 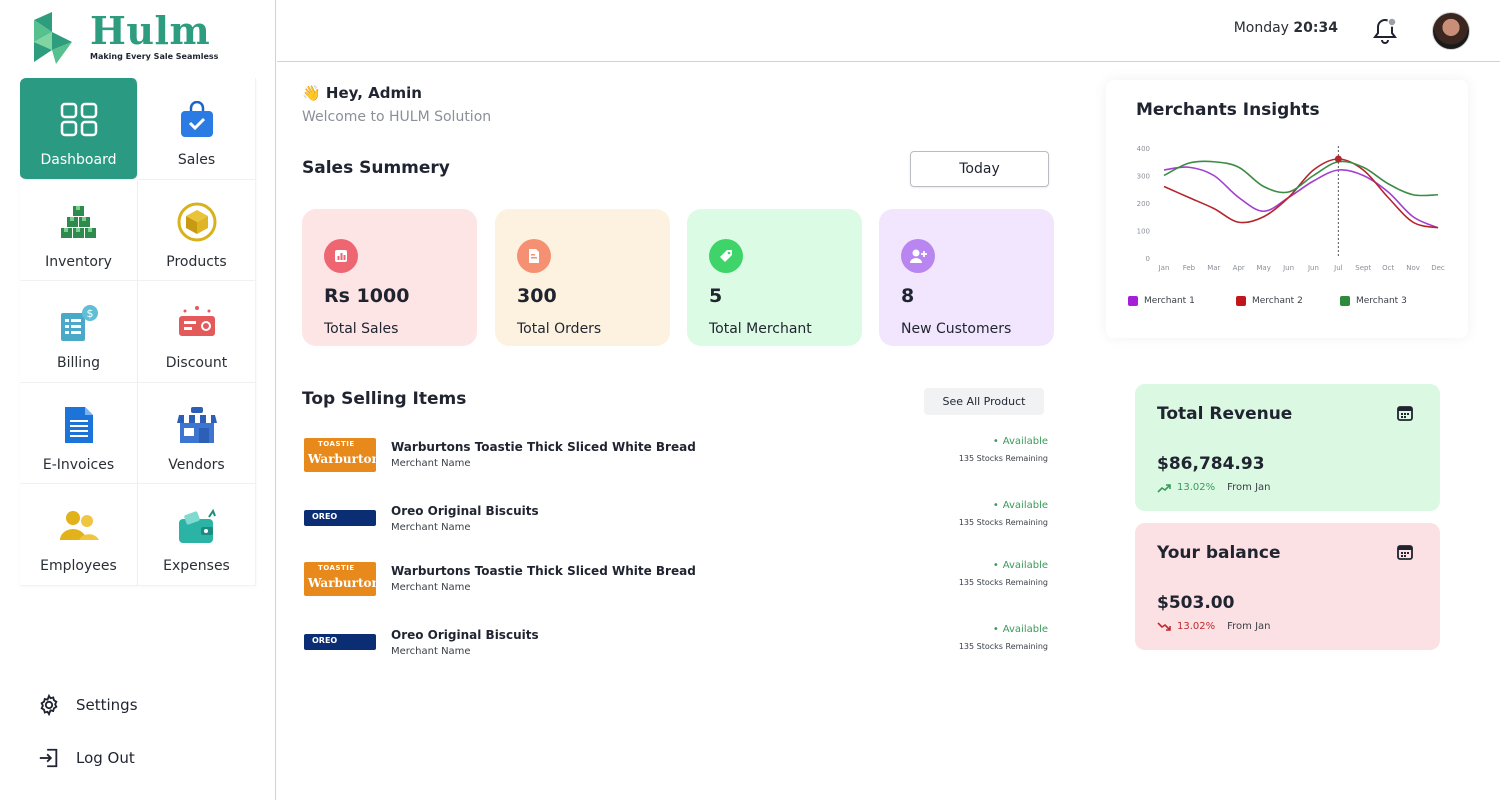 I want to click on product-thumbnail: OREO, so click(x=340, y=518).